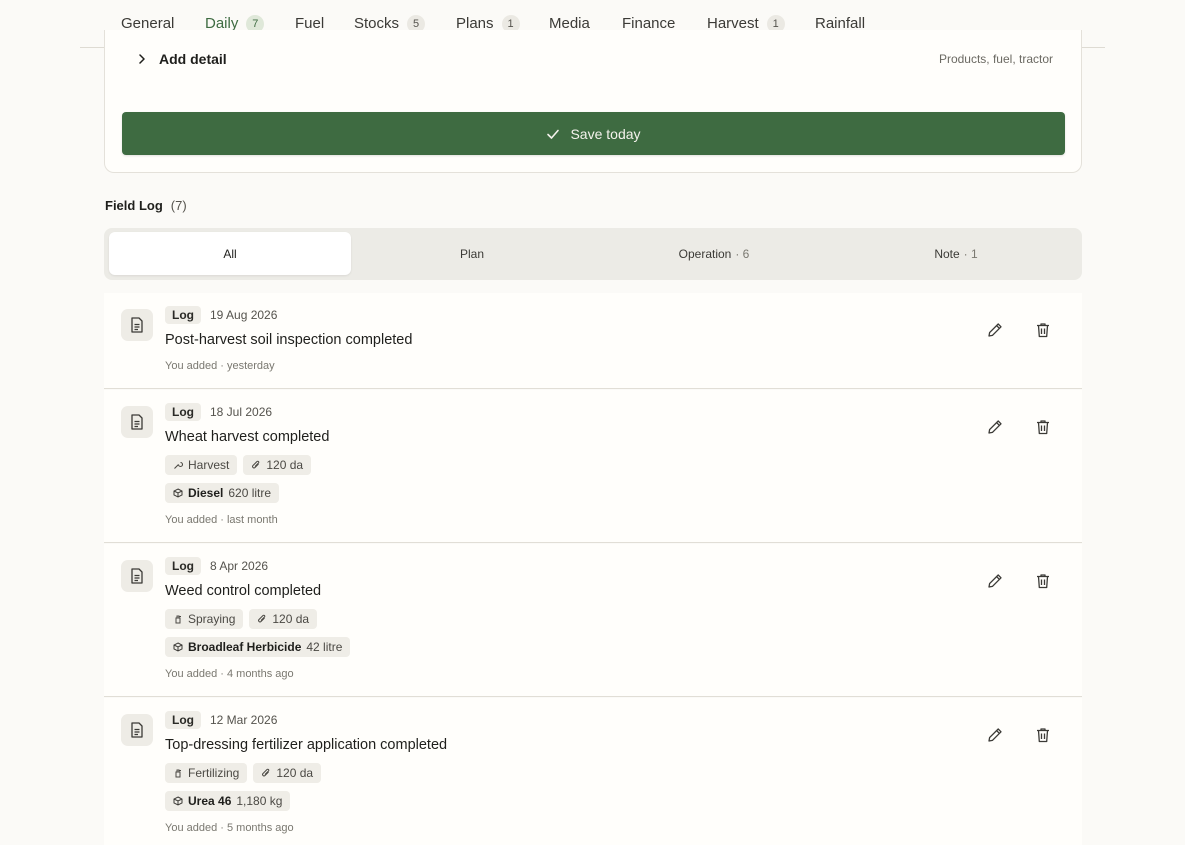 This screenshot has width=1185, height=845. What do you see at coordinates (178, 205) in the screenshot?
I see `field-log-count: (7)` at bounding box center [178, 205].